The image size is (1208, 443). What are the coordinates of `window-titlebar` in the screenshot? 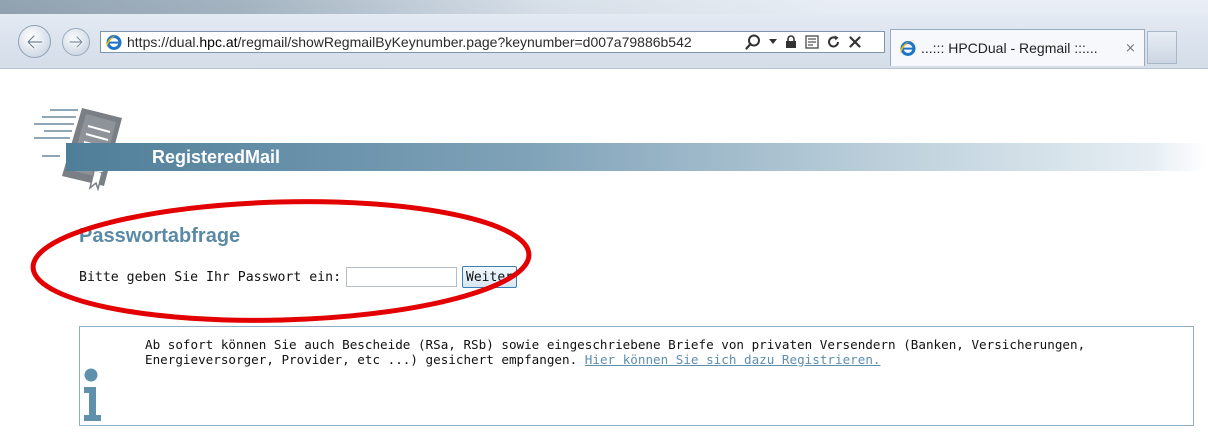 It's located at (604, 7).